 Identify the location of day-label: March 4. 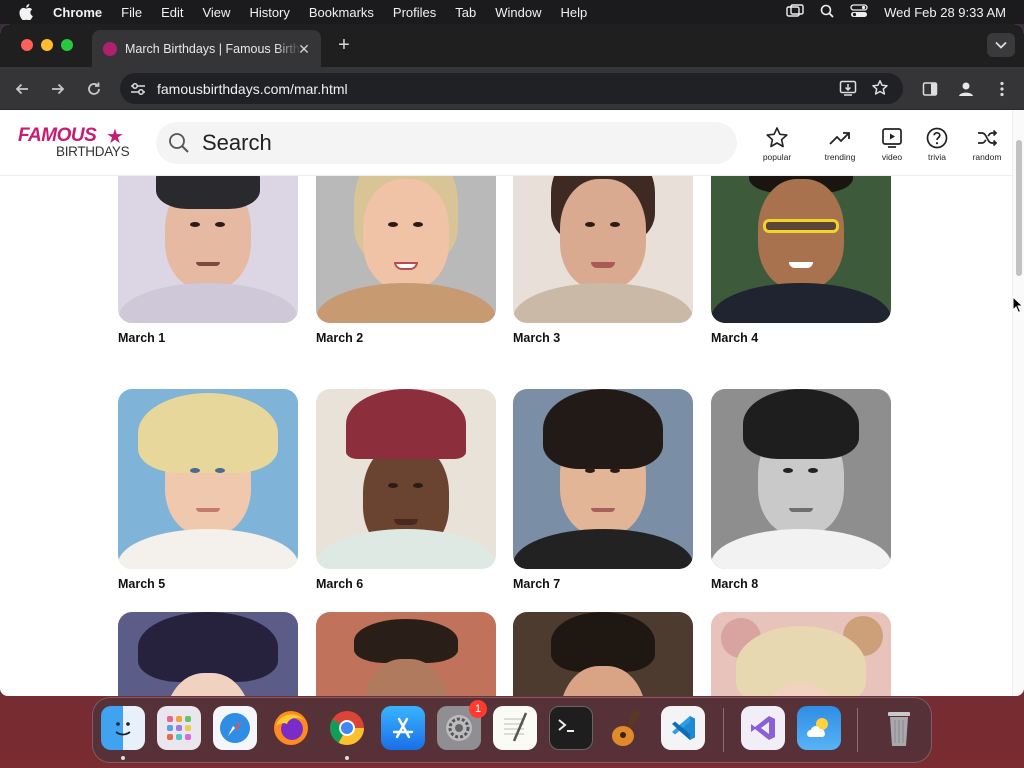
(801, 338).